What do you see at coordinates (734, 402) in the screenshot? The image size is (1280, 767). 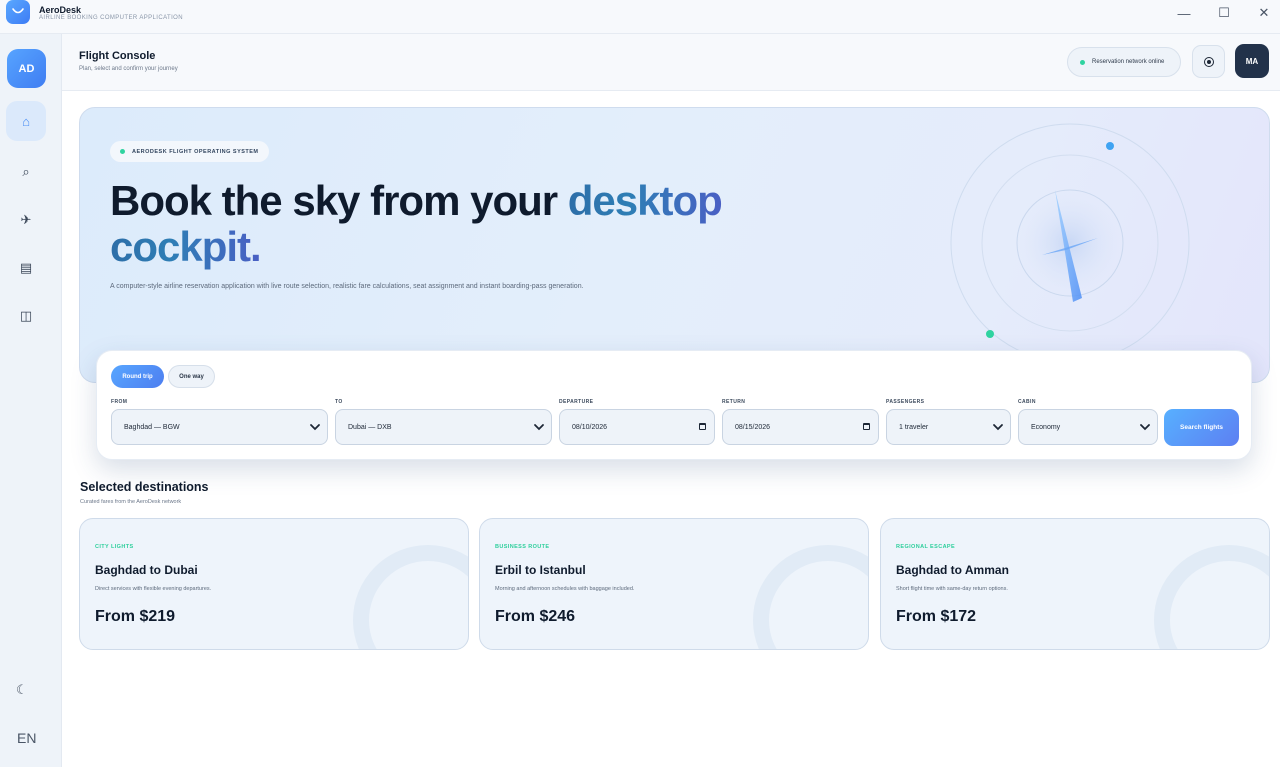 I see `return-label: RETURN` at bounding box center [734, 402].